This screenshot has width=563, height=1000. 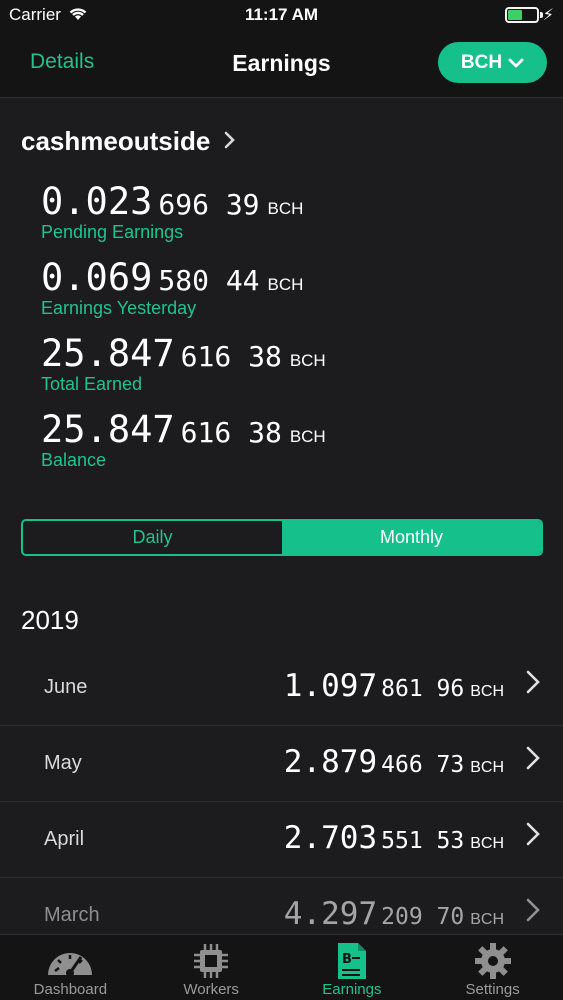 What do you see at coordinates (63, 763) in the screenshot?
I see `month-name: May` at bounding box center [63, 763].